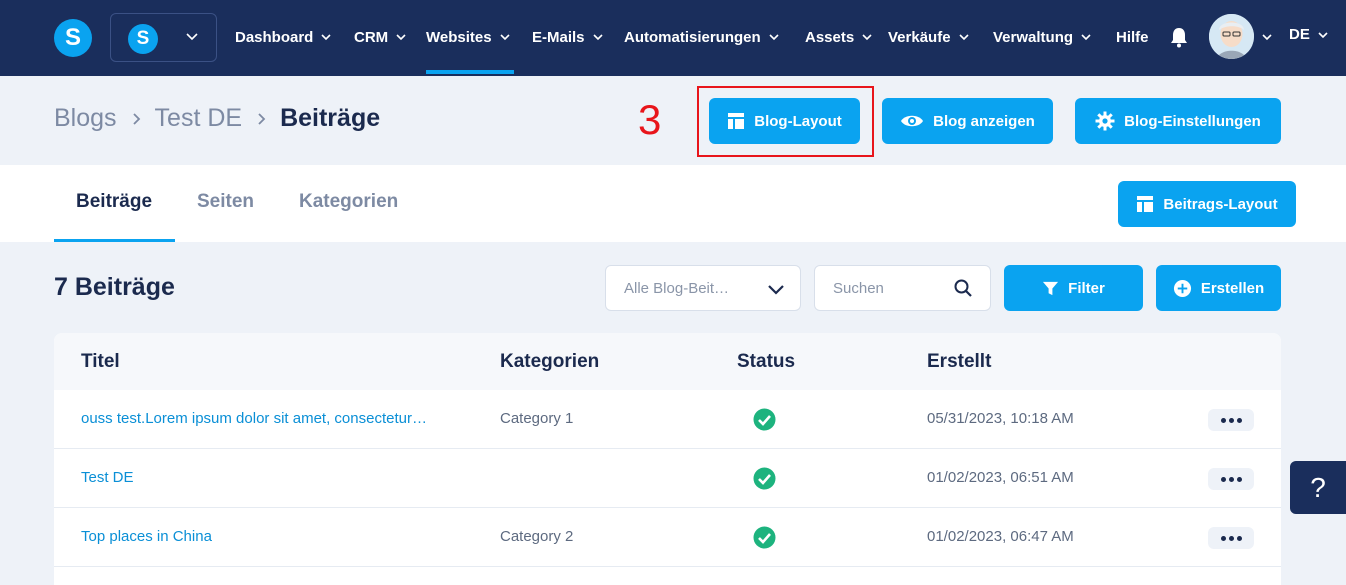 The height and width of the screenshot is (585, 1346). What do you see at coordinates (880, 288) in the screenshot?
I see `search-input` at bounding box center [880, 288].